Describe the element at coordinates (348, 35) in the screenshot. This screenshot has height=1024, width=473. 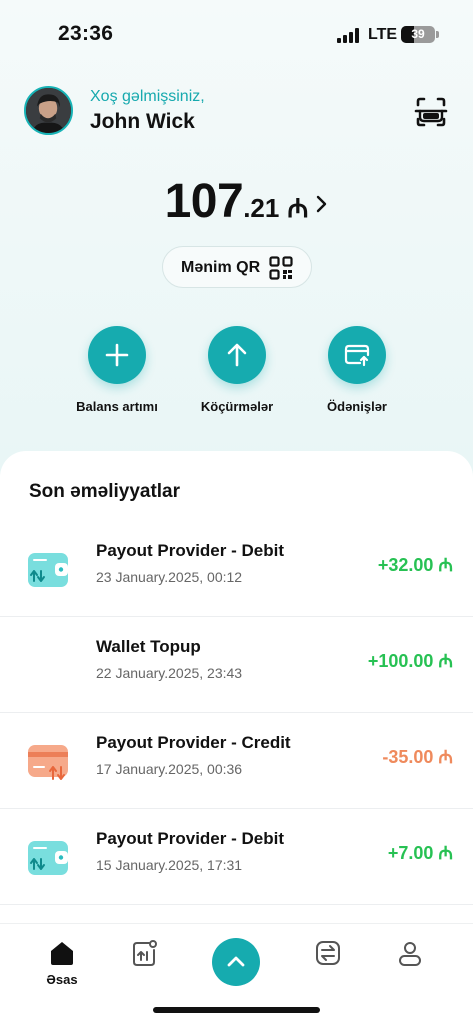
I see `signal-icon` at that location.